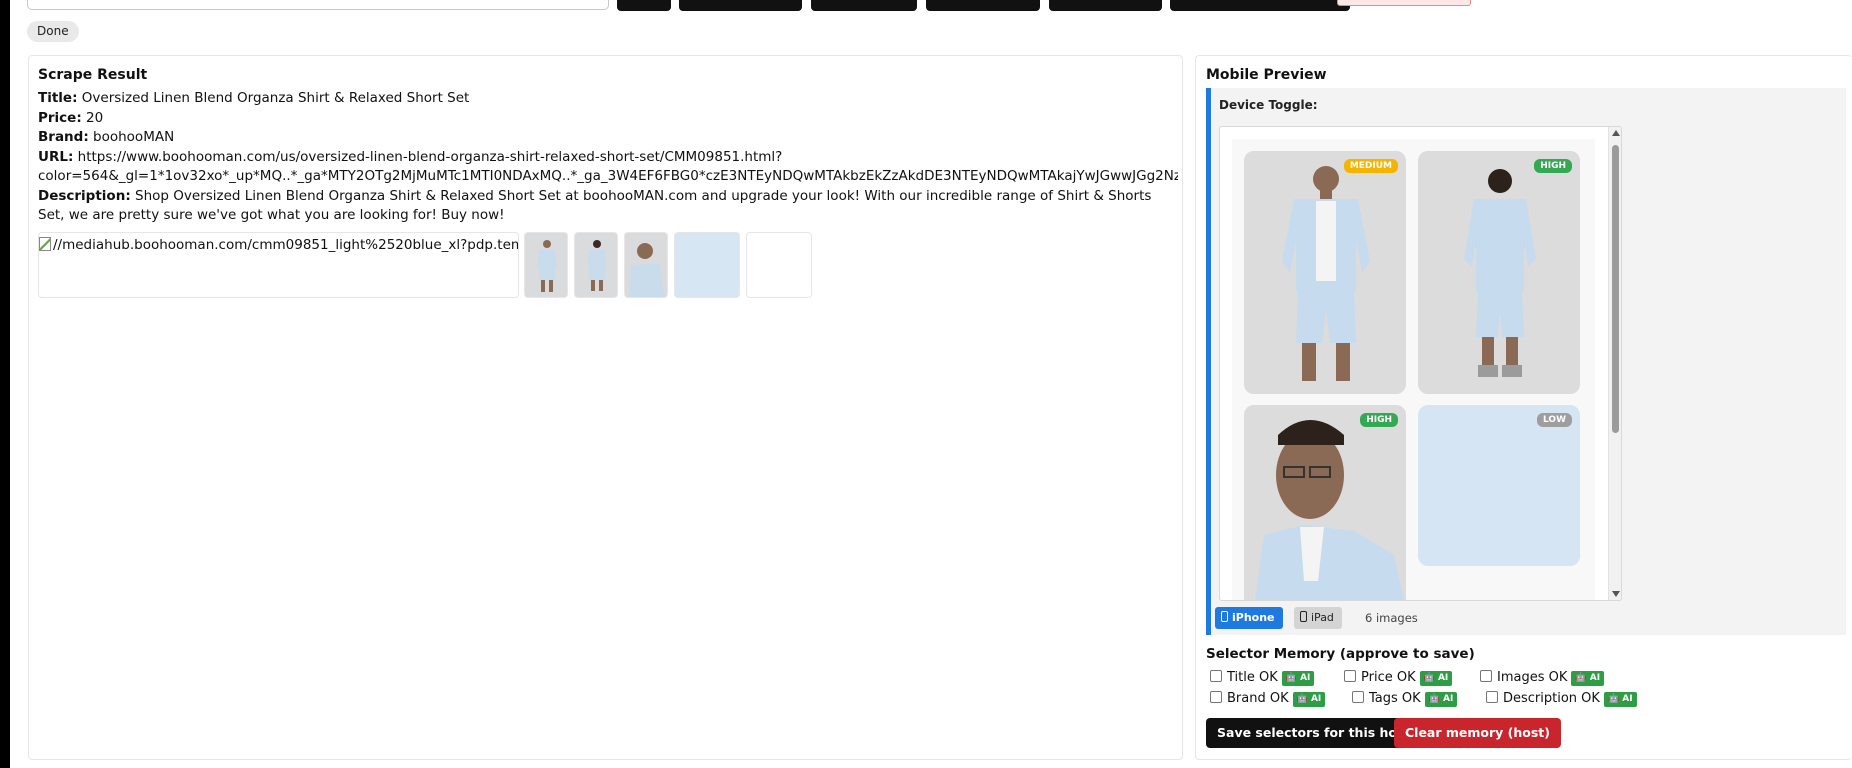 This screenshot has height=768, width=1852. I want to click on quality-badge: LOW, so click(1554, 420).